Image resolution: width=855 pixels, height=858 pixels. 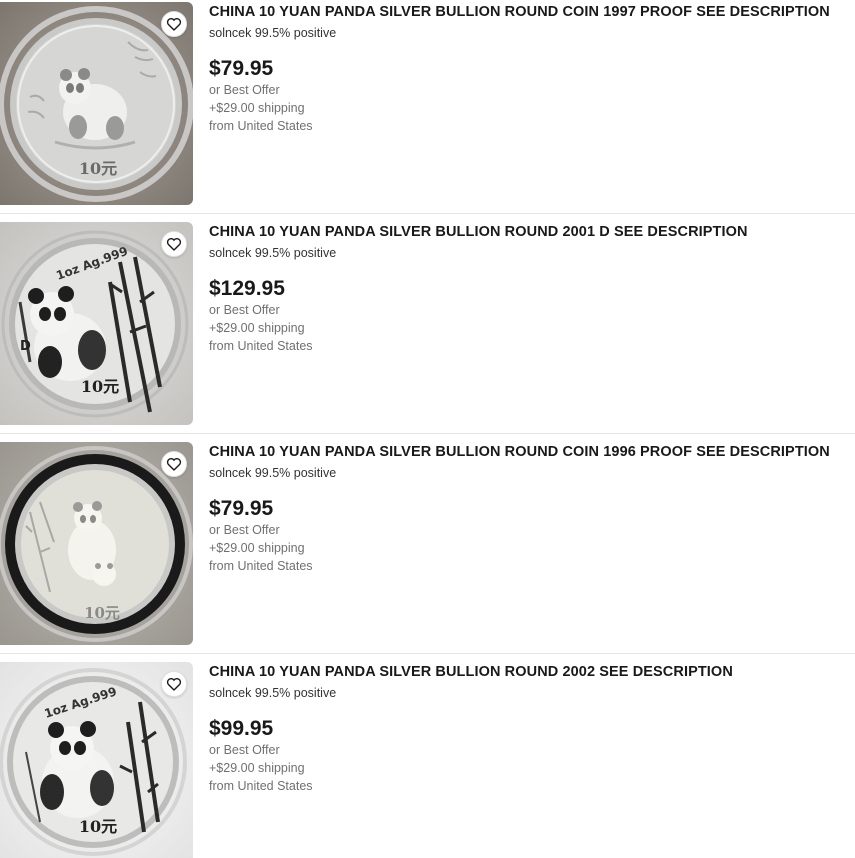 What do you see at coordinates (25, 346) in the screenshot?
I see `coin-mint-mark: D` at bounding box center [25, 346].